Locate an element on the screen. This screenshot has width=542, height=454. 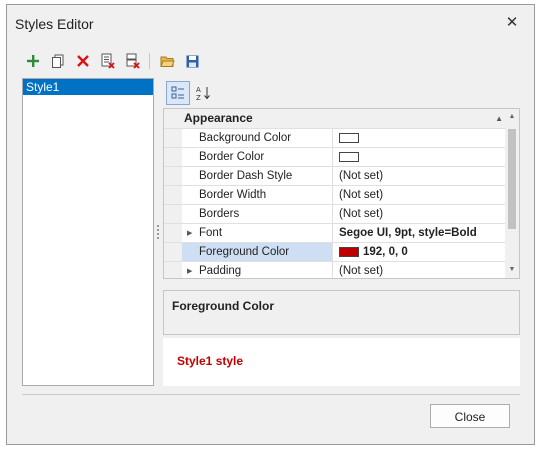
categorized-icon is located at coordinates (177, 92).